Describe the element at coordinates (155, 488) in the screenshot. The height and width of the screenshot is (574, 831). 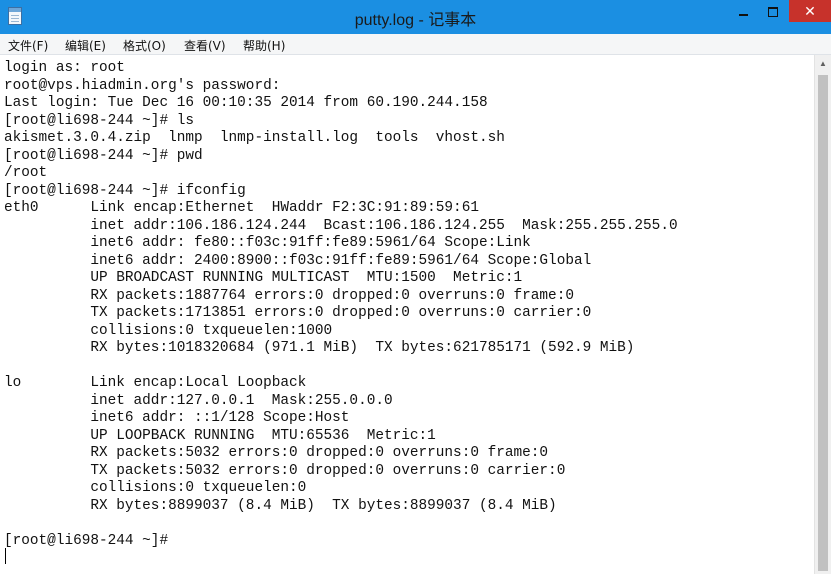
I see `text-line: collisions:0 txqueuelen:0` at that location.